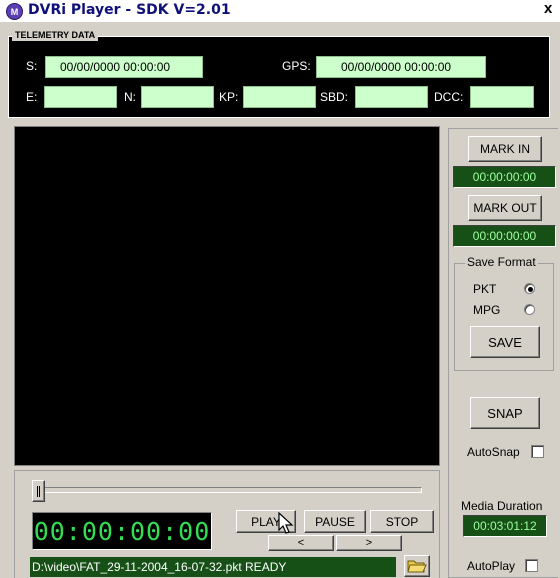 The width and height of the screenshot is (560, 578). I want to click on s-label: S:, so click(32, 66).